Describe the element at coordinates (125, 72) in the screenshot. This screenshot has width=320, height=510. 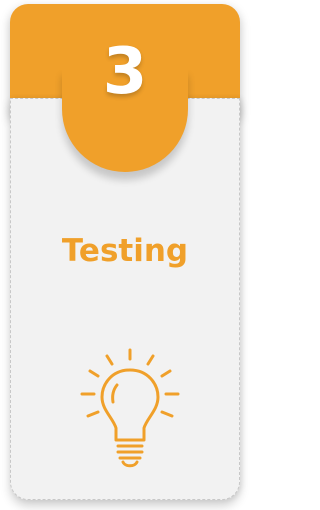
I see `step-number: 3` at that location.